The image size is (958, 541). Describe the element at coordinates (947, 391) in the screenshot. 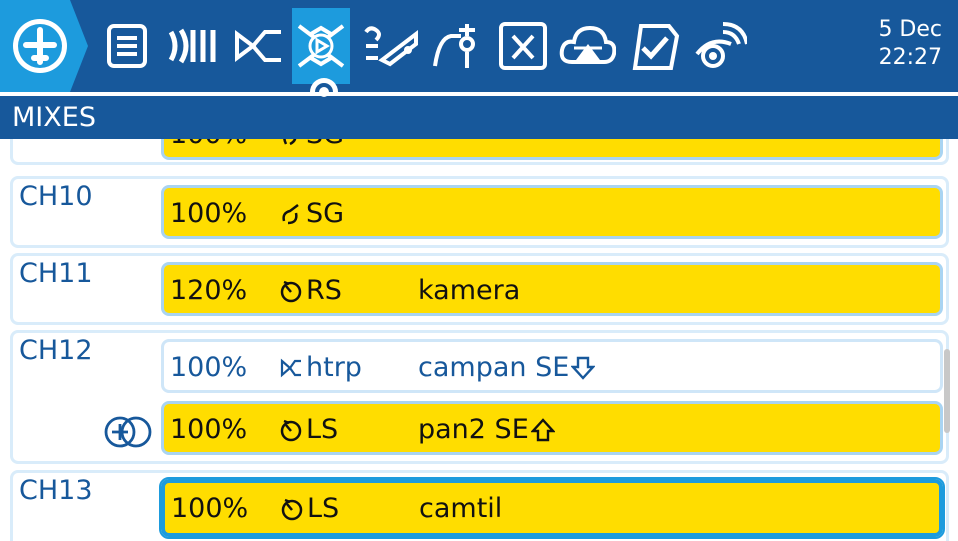

I see `scrollbar` at that location.